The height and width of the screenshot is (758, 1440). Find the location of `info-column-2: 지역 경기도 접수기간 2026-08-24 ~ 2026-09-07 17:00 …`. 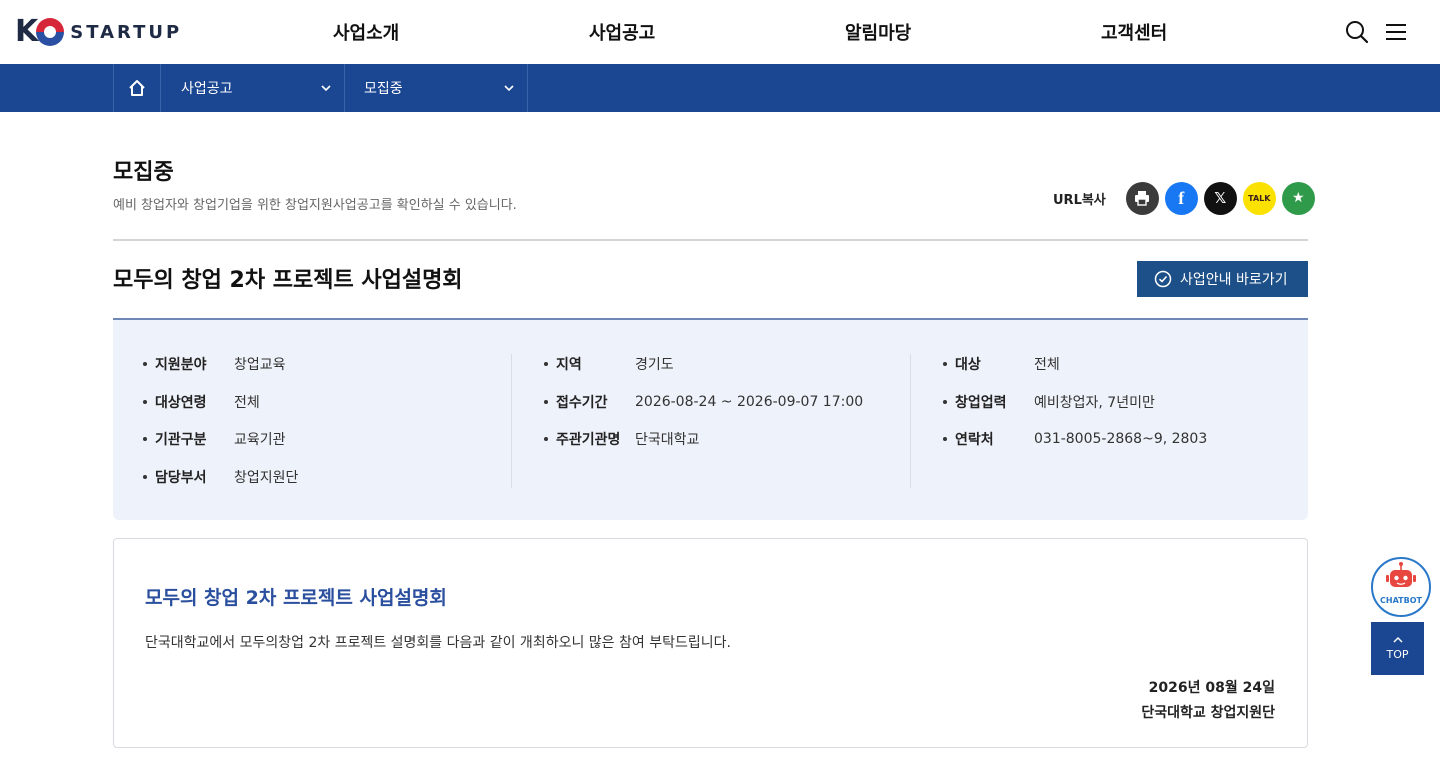

info-column-2: 지역 경기도 접수기간 2026-08-24 ~ 2026-09-07 17:00 … is located at coordinates (710, 421).